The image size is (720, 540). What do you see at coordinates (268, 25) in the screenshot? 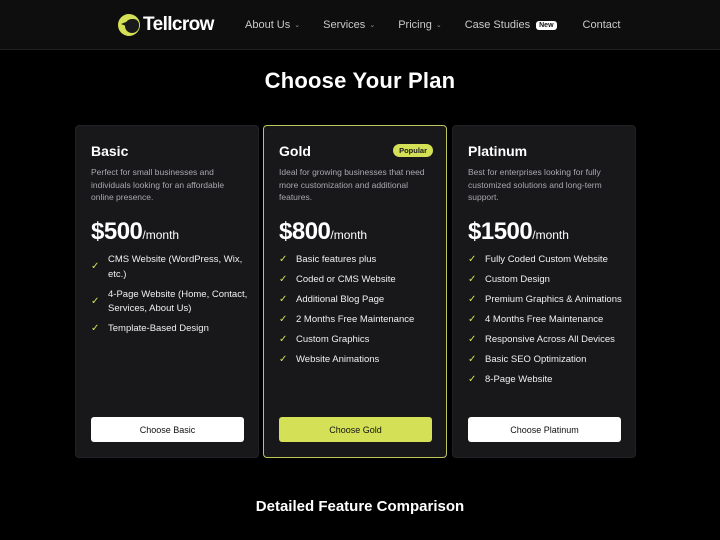
I see `nav-about-us-label: About Us` at bounding box center [268, 25].